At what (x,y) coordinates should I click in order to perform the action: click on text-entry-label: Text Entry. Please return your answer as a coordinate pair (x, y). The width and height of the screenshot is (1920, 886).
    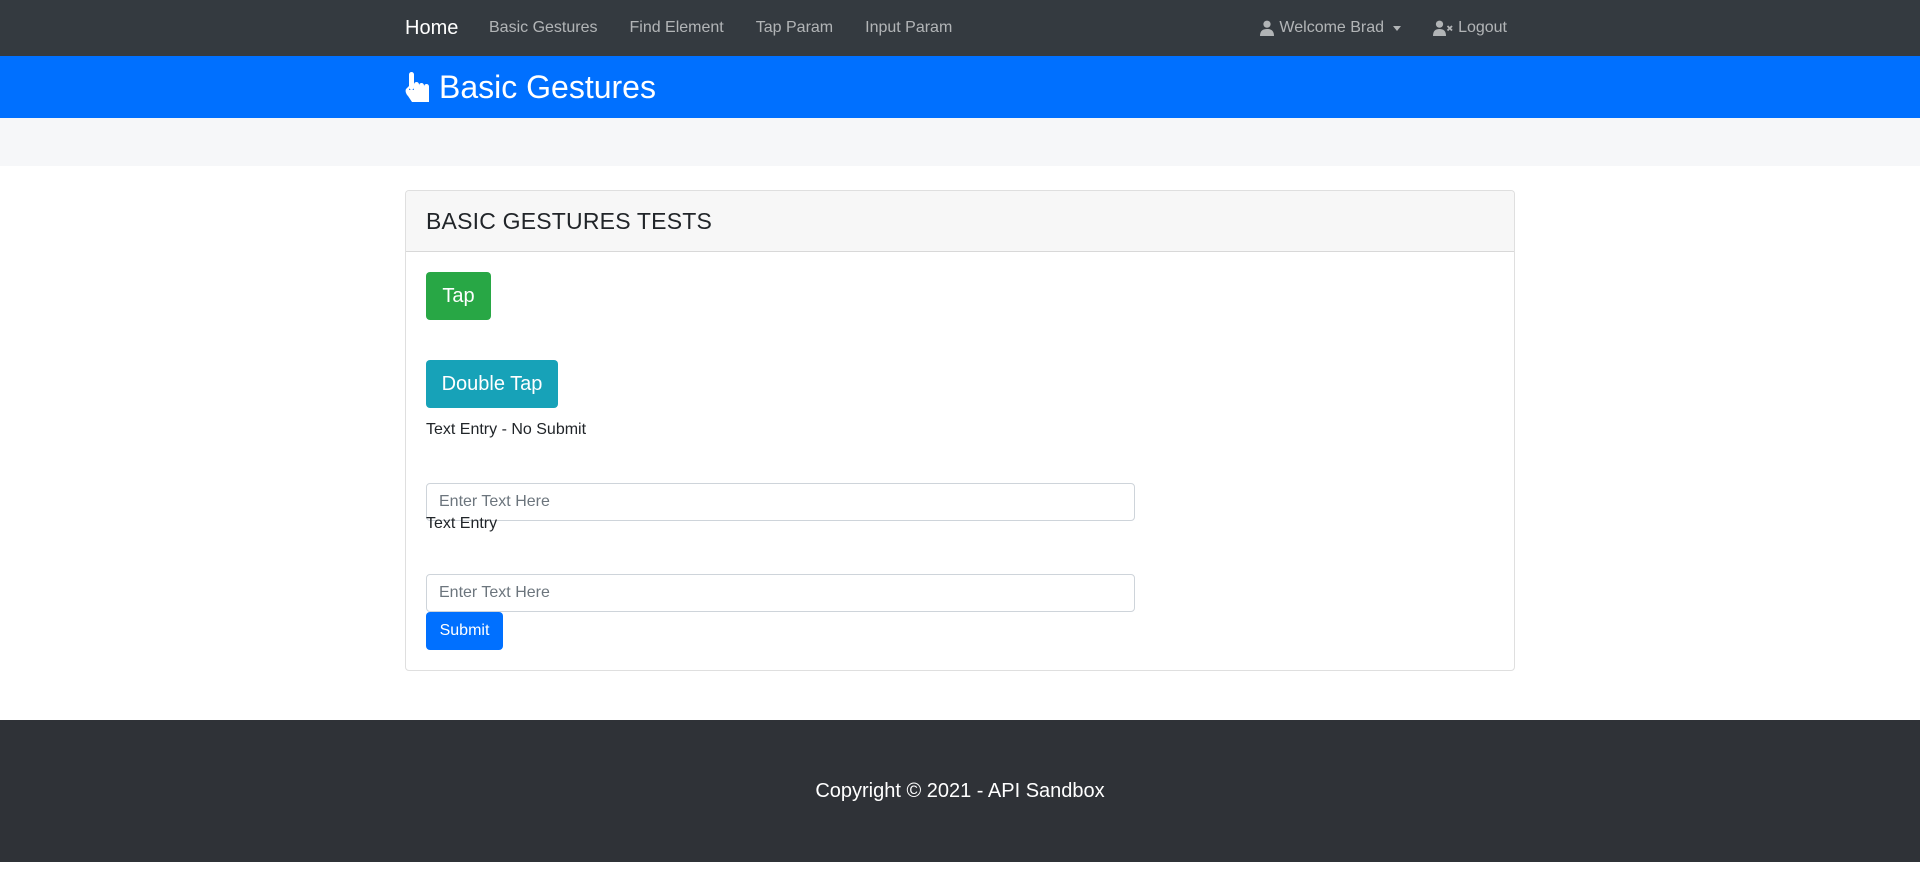
    Looking at the image, I should click on (462, 523).